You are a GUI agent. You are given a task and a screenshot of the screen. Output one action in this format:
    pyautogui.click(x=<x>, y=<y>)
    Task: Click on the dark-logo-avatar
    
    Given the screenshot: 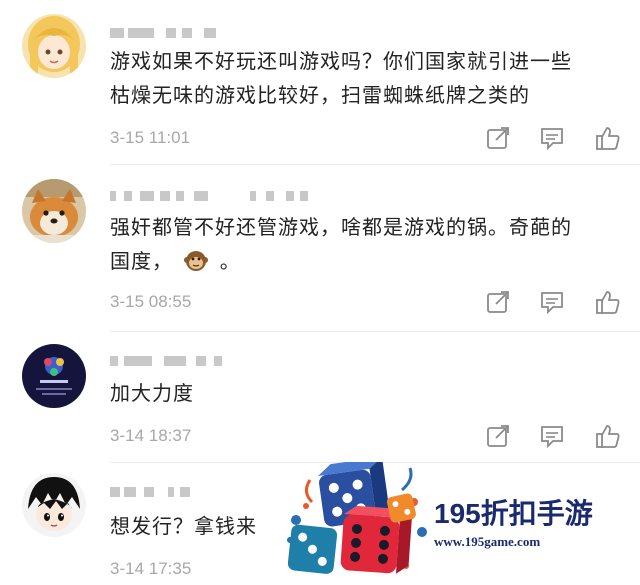 What is the action you would take?
    pyautogui.click(x=54, y=376)
    